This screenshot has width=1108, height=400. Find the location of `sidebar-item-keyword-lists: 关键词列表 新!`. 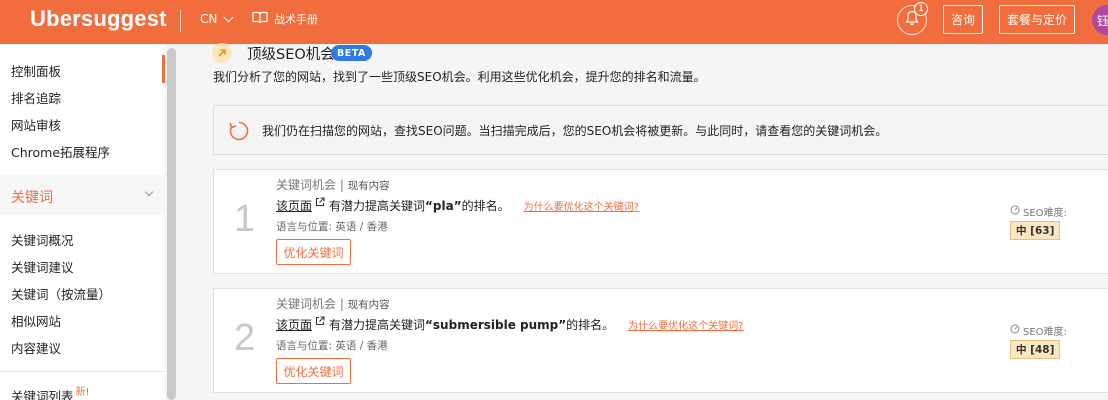

sidebar-item-keyword-lists: 关键词列表 新! is located at coordinates (50, 393).